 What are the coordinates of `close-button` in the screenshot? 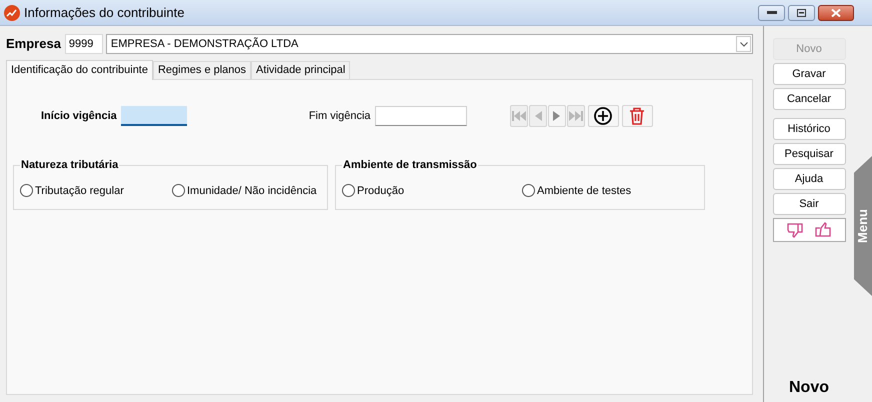 It's located at (836, 12).